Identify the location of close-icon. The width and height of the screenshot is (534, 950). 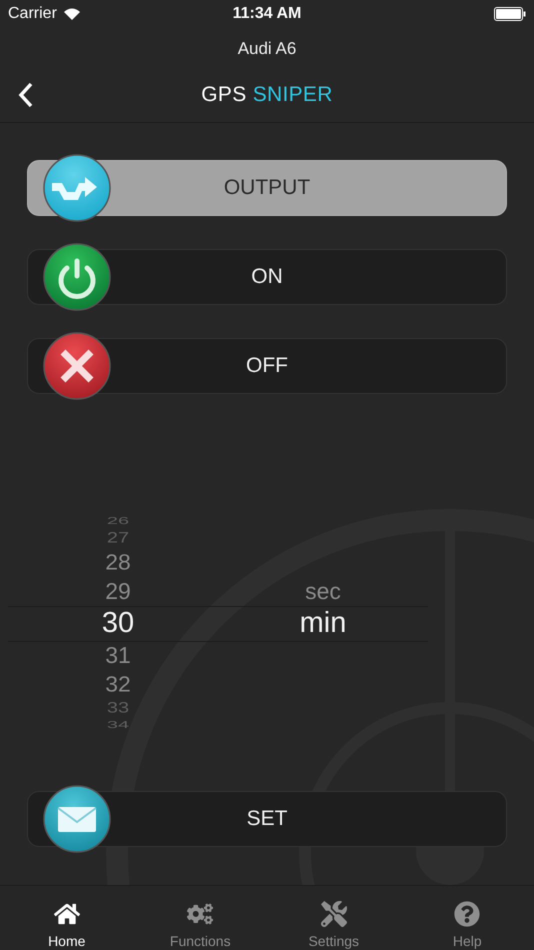
(77, 366).